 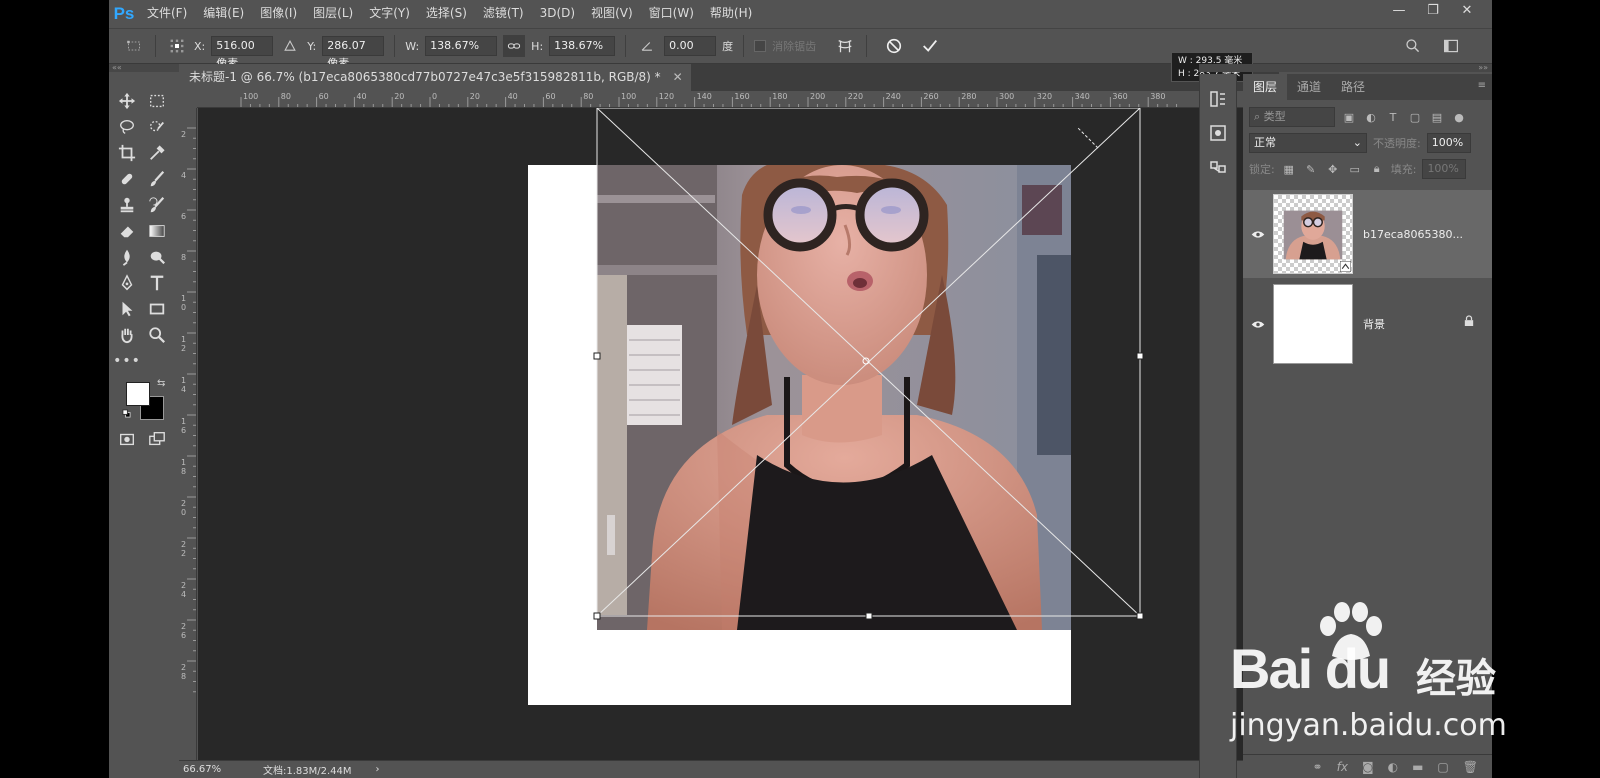 What do you see at coordinates (1470, 767) in the screenshot?
I see `delete-layer-icon: 🗑︎` at bounding box center [1470, 767].